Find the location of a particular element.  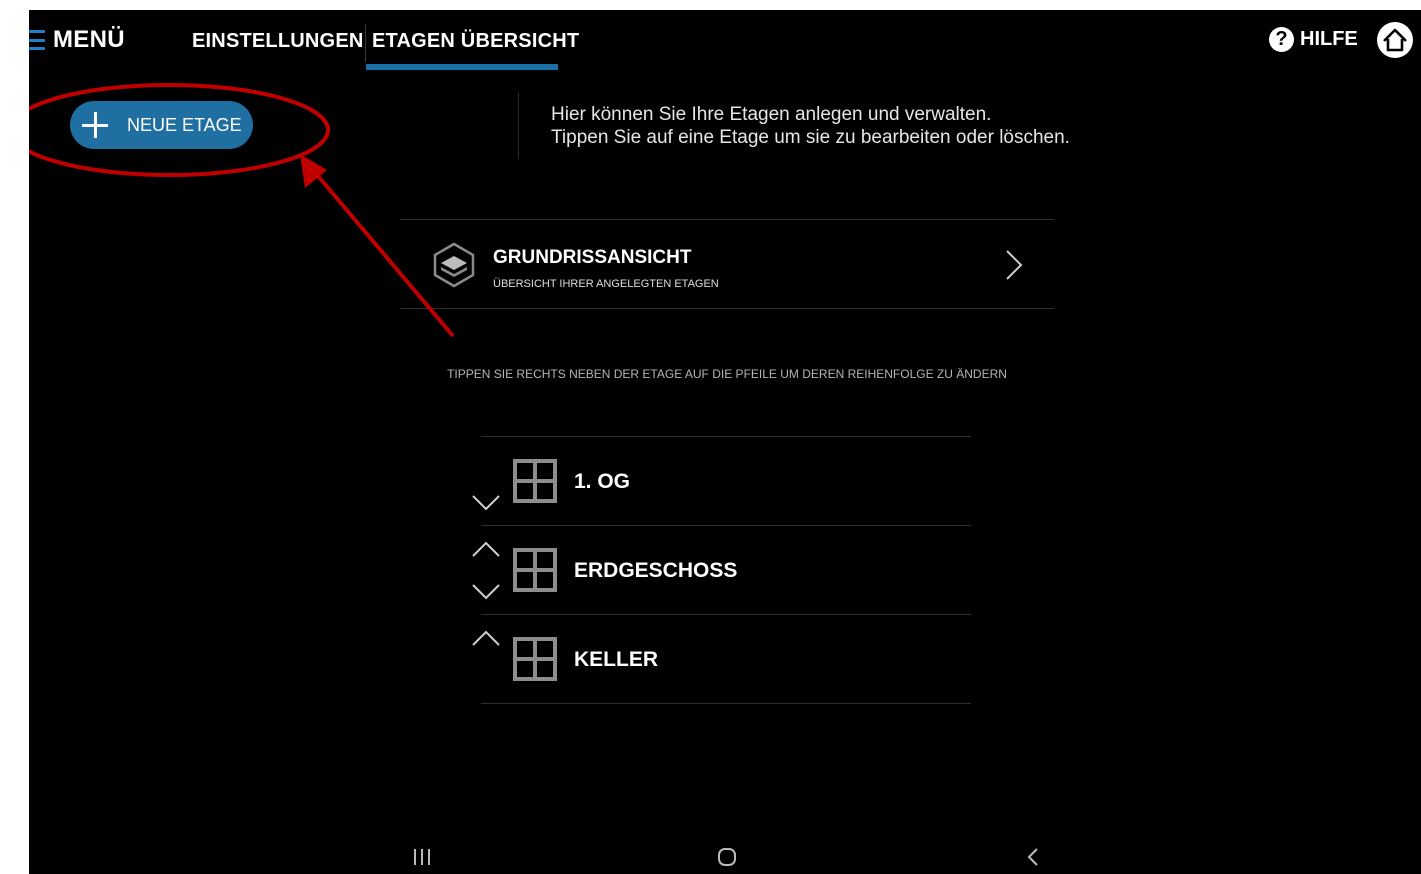

floor-name: ERDGESCHOSS is located at coordinates (656, 570).